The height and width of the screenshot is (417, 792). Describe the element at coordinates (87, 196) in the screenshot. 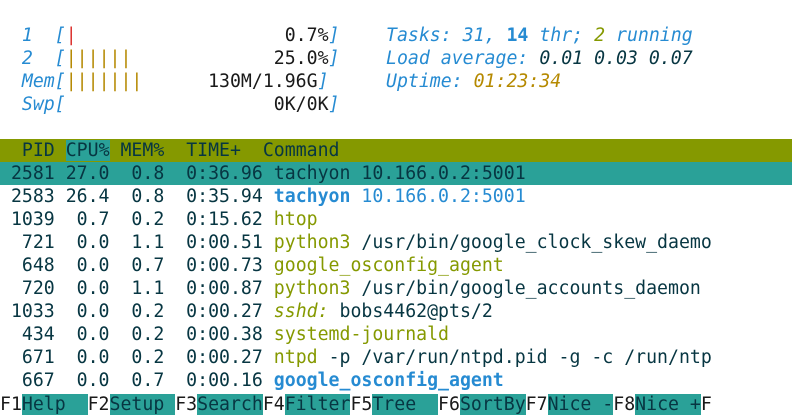

I see `cpu-cell: 26.4` at that location.